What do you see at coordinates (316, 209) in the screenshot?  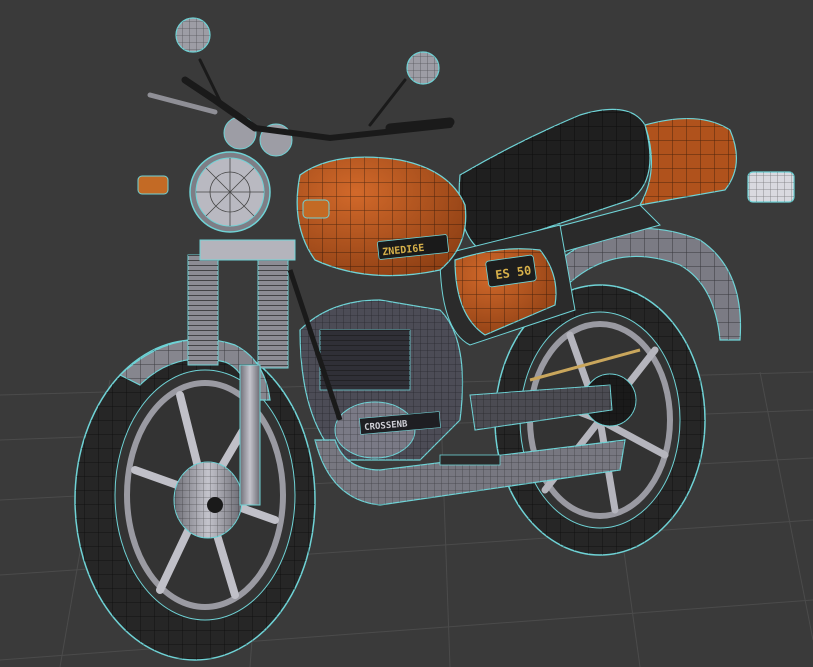 I see `turn-signal-right` at bounding box center [316, 209].